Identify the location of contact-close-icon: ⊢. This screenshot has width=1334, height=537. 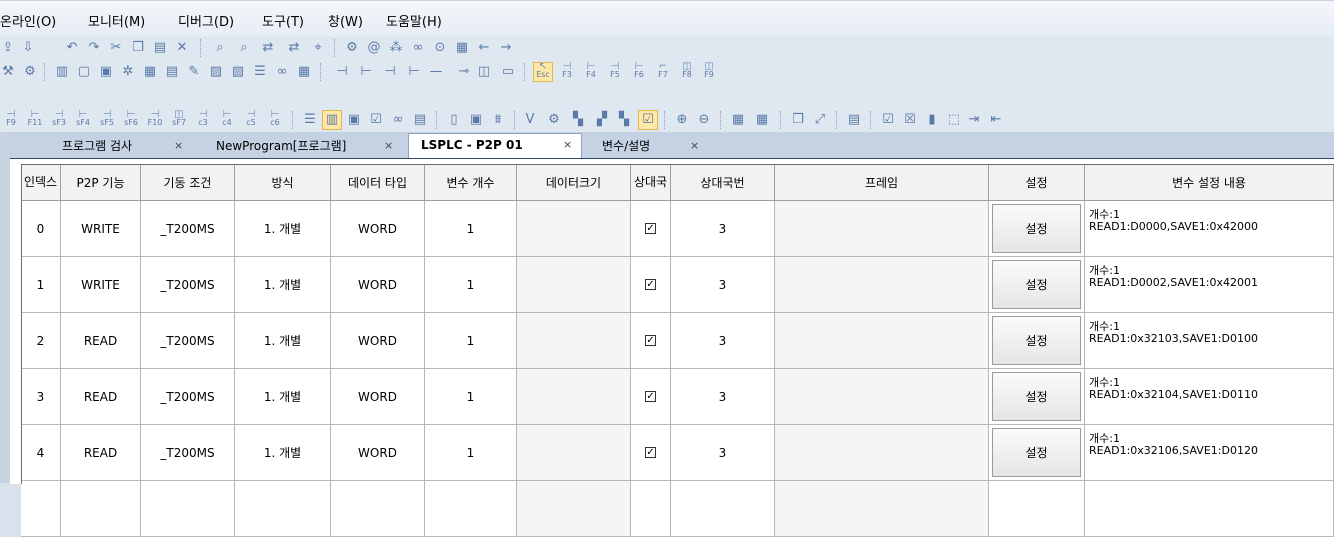
(366, 72).